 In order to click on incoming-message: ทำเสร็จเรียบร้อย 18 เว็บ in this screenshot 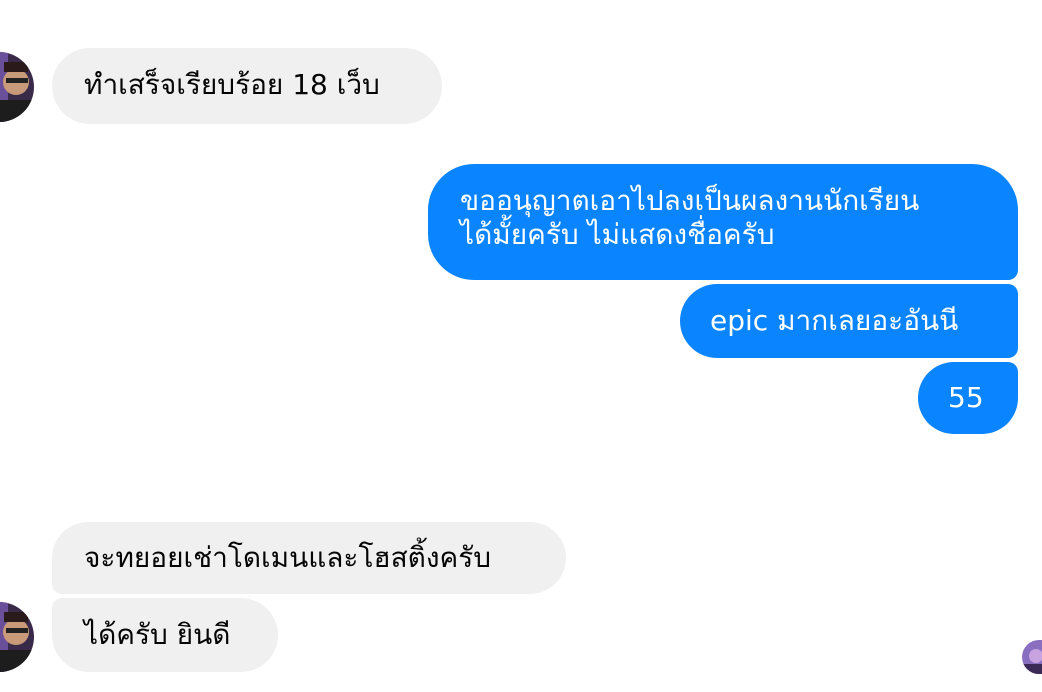, I will do `click(247, 86)`.